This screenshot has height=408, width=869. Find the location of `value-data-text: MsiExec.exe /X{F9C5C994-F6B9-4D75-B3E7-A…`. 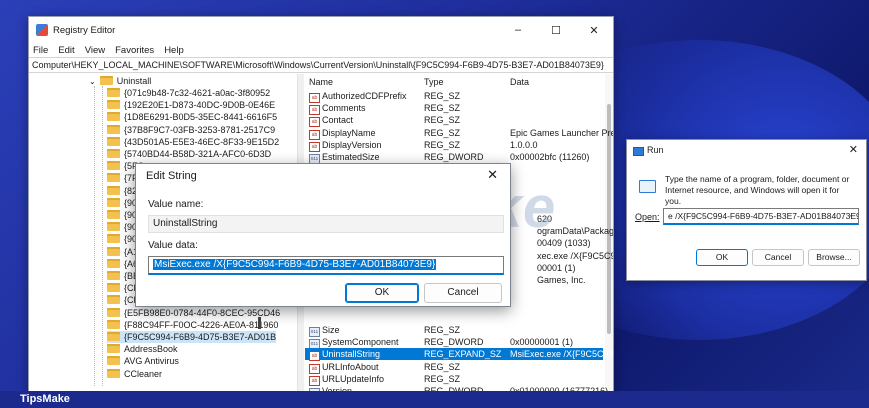

value-data-text: MsiExec.exe /X{F9C5C994-F6B9-4D75-B3E7-A… is located at coordinates (295, 264).